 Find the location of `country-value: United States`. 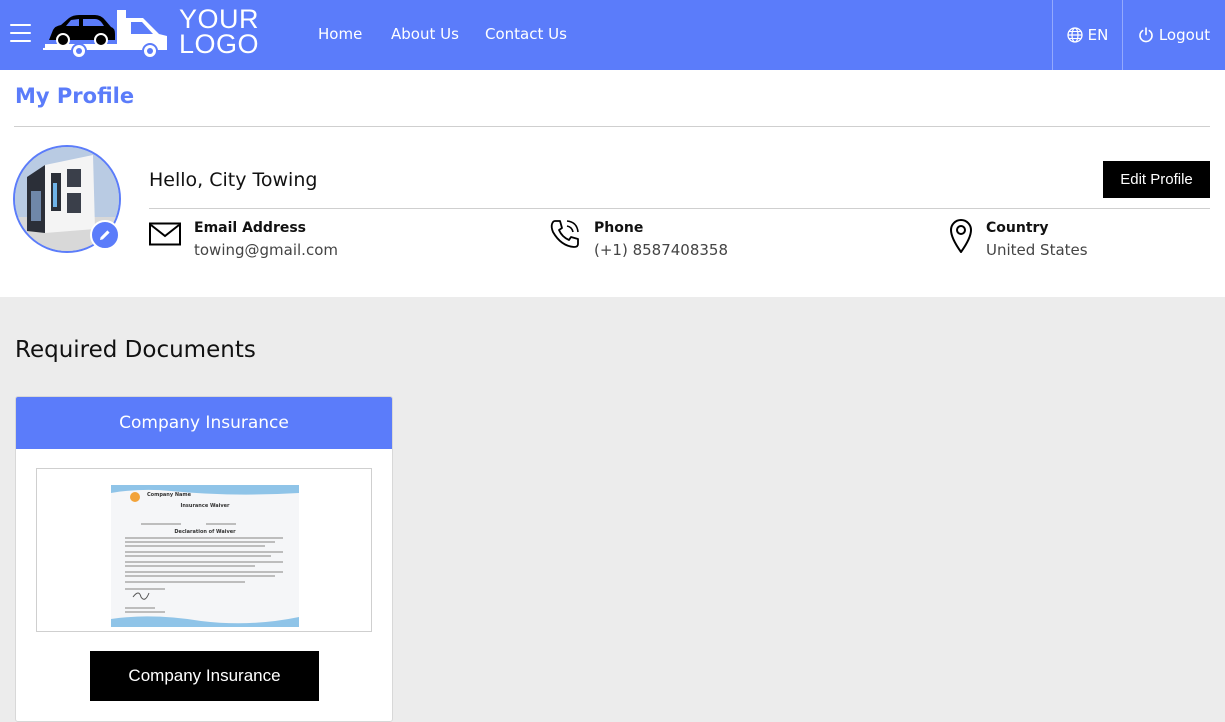

country-value: United States is located at coordinates (1037, 250).